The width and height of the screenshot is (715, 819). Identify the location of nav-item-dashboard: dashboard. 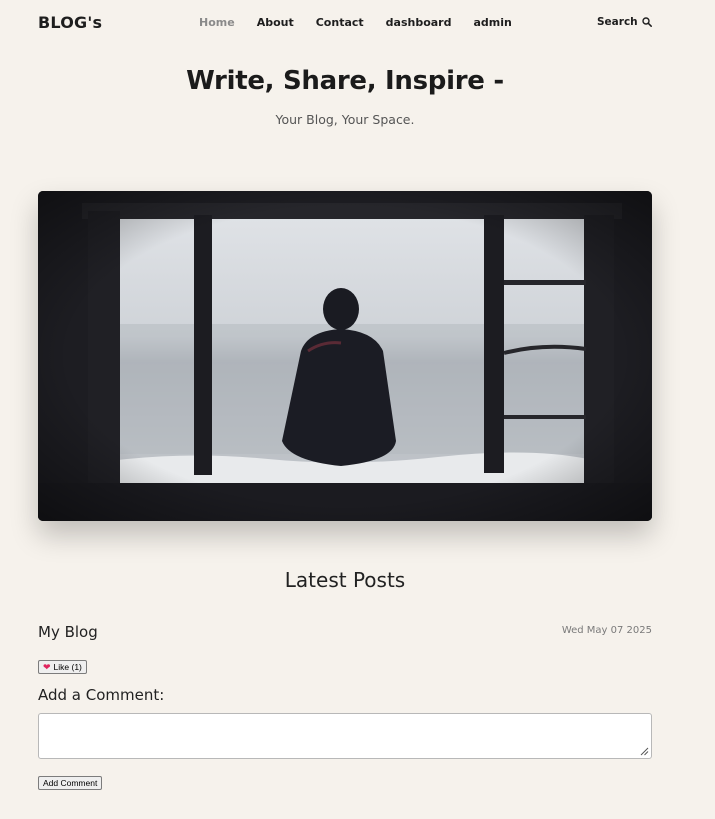
(419, 22).